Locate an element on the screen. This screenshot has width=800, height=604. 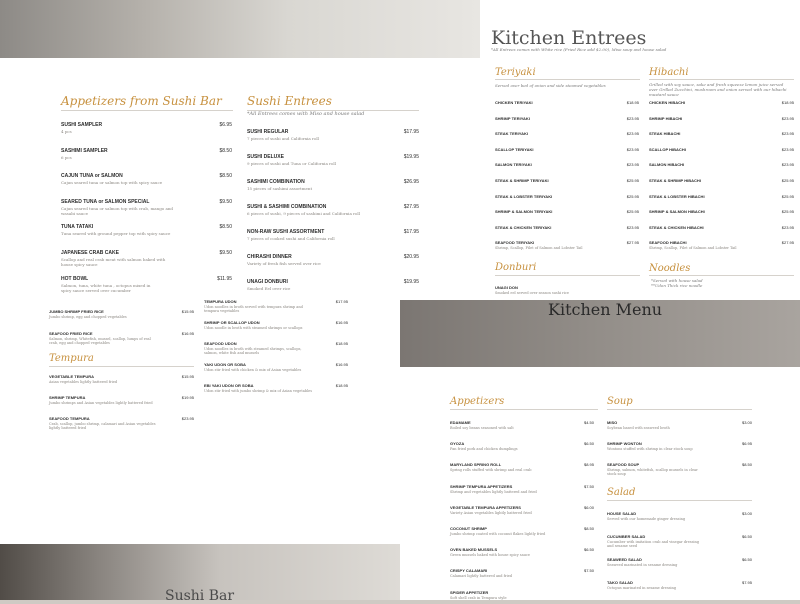
menu-item-name: SEAFOOD SOUP is located at coordinates (623, 464).